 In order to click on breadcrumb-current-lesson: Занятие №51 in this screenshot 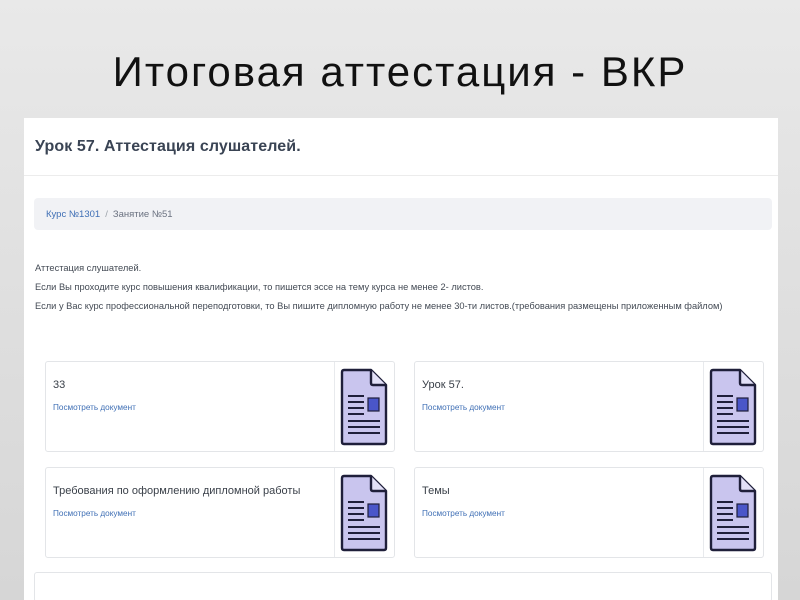, I will do `click(142, 214)`.